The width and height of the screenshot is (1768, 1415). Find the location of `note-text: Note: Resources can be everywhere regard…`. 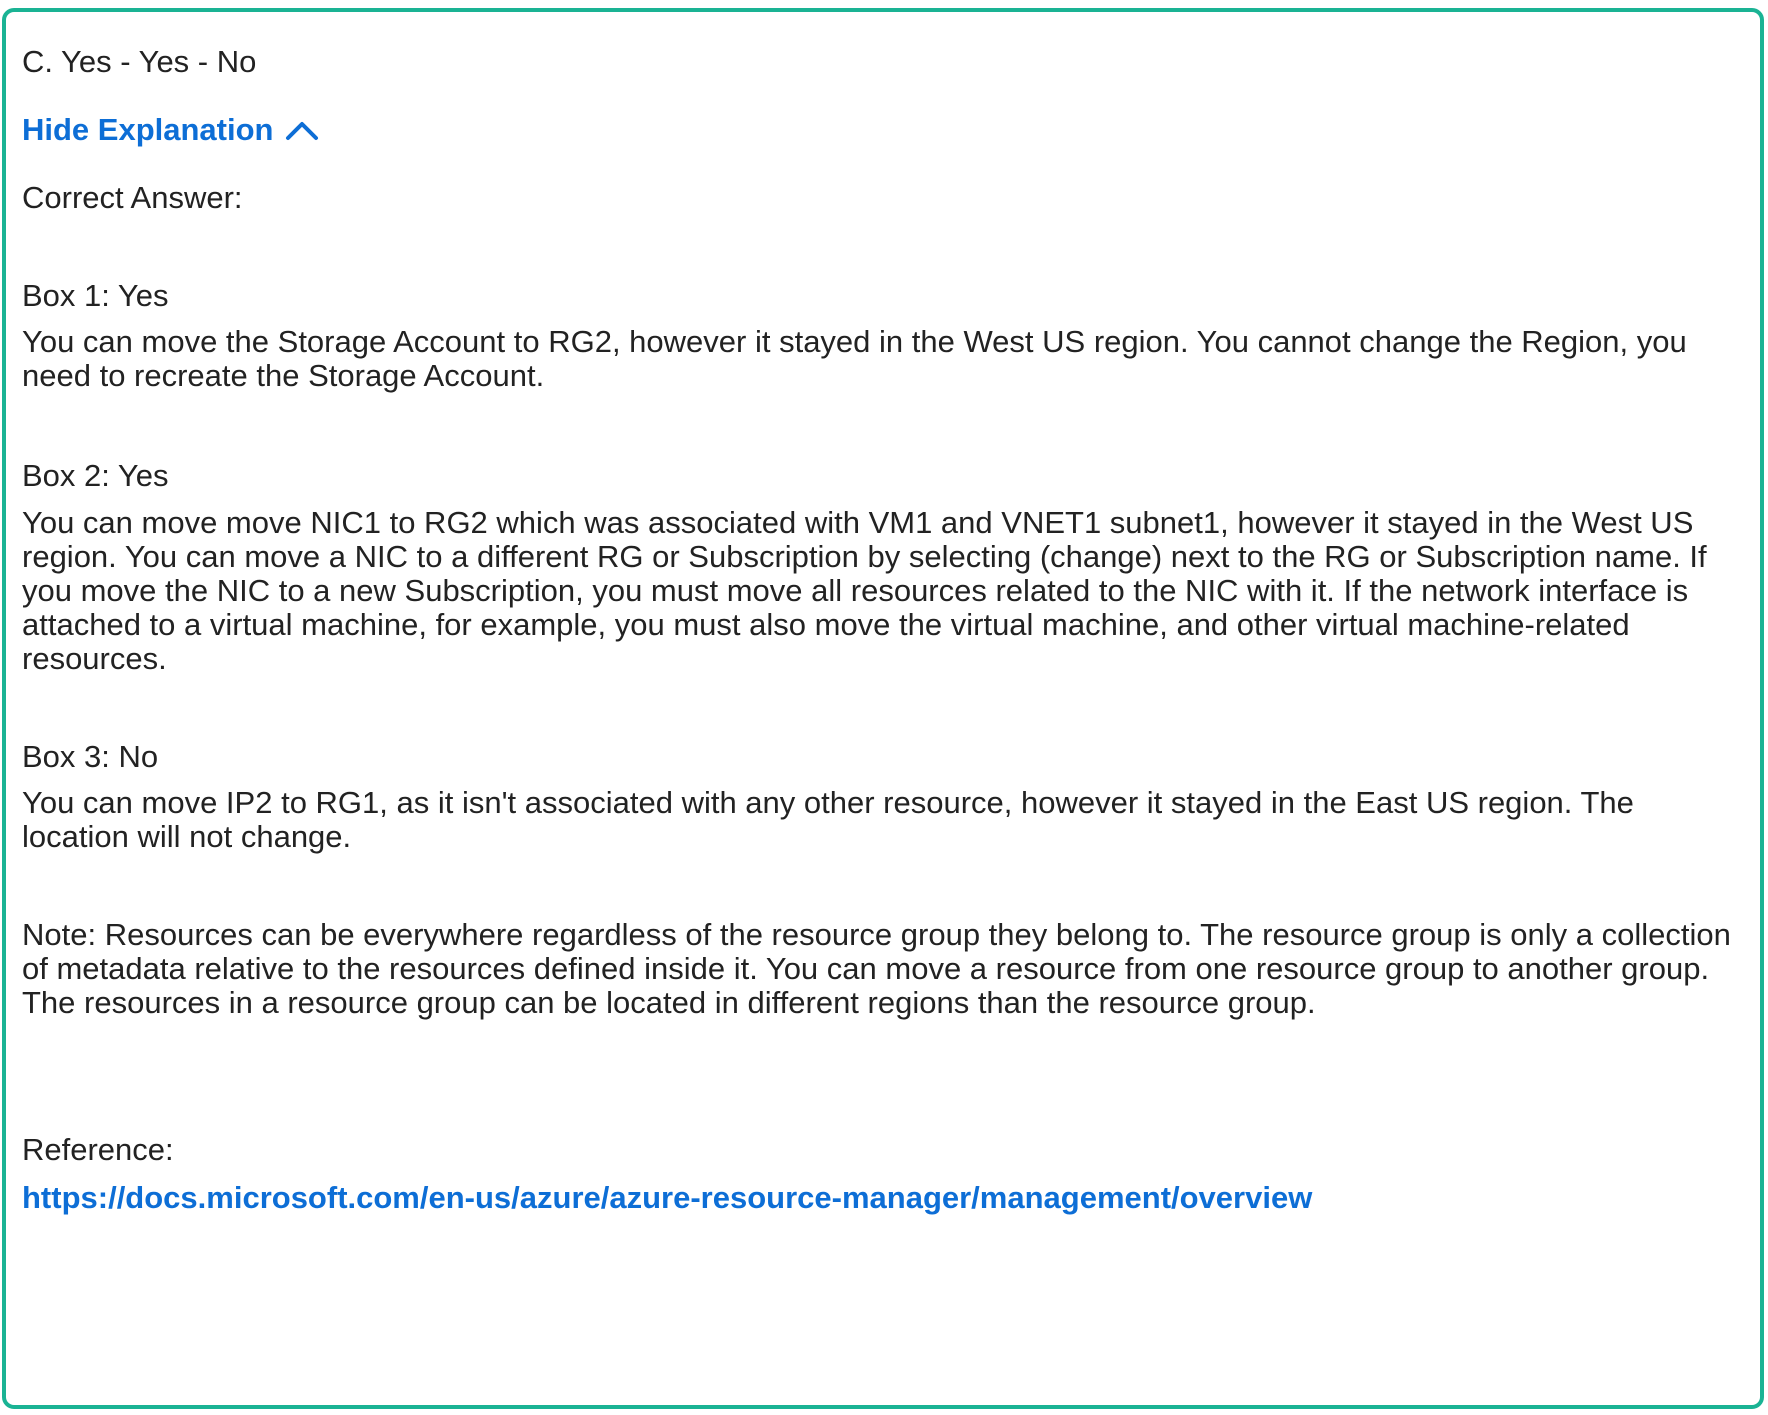

note-text: Note: Resources can be everywhere regard… is located at coordinates (876, 968).